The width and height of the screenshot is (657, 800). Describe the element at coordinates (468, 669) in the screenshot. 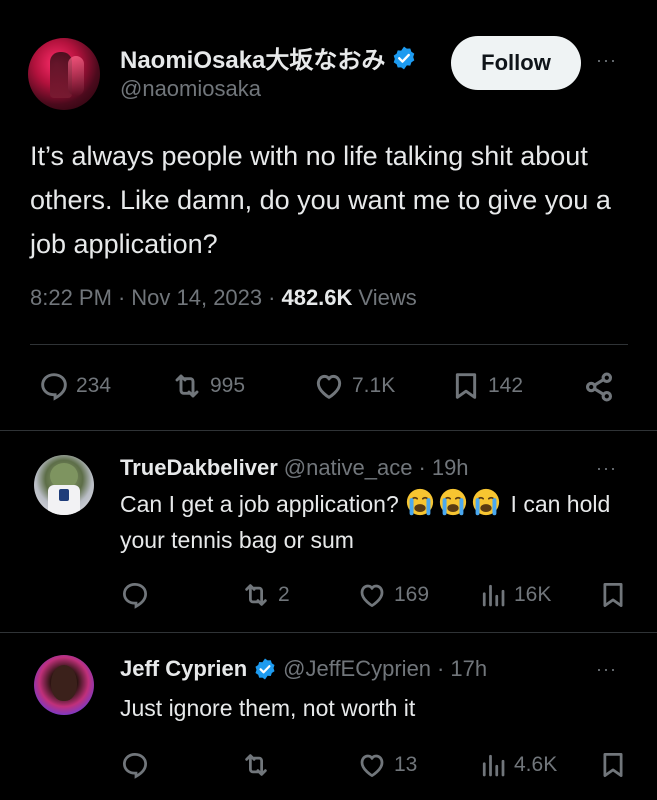

I see `reply-timestamp: 17h` at that location.